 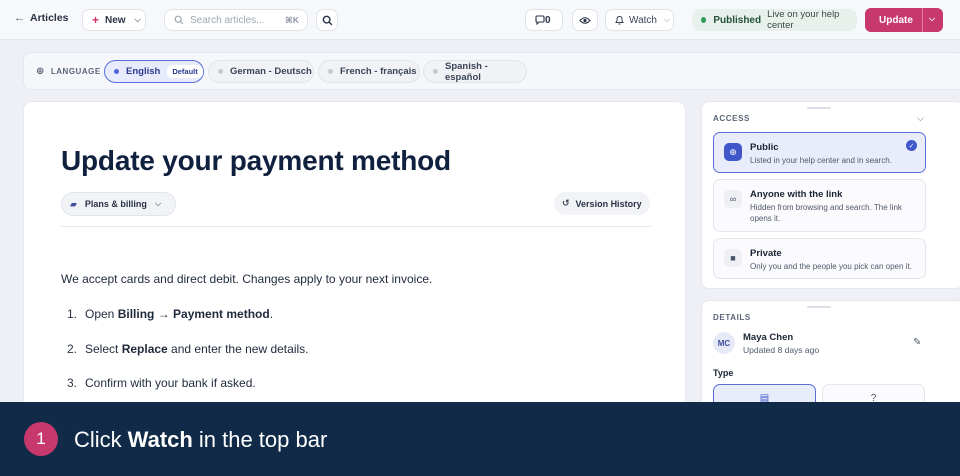 I want to click on access-title: ACCESS, so click(x=731, y=118).